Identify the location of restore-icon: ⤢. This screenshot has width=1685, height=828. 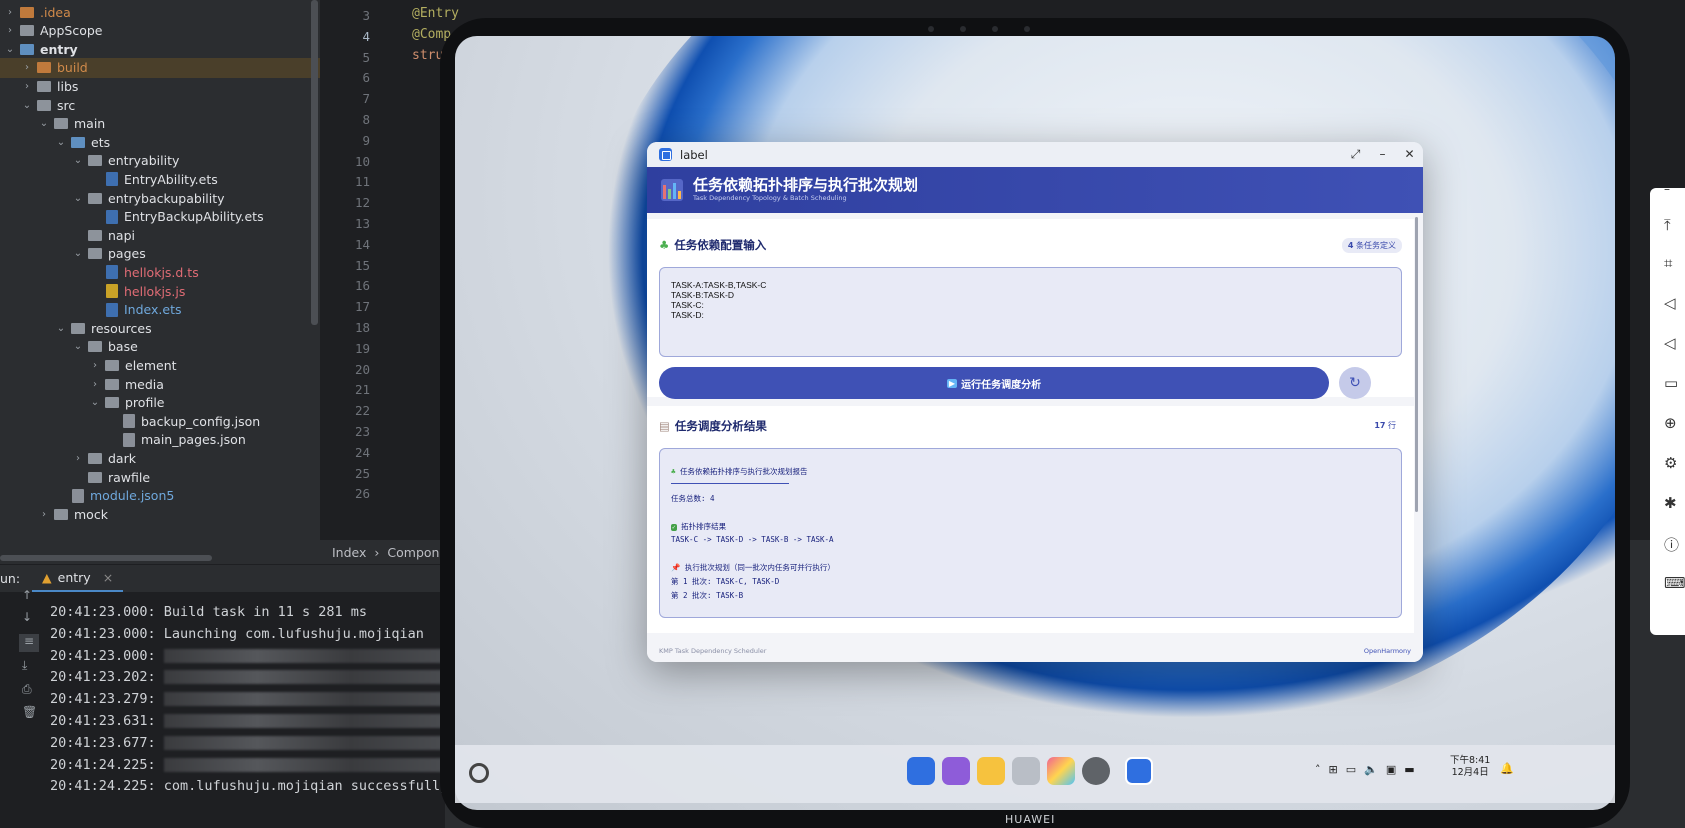
(1355, 154).